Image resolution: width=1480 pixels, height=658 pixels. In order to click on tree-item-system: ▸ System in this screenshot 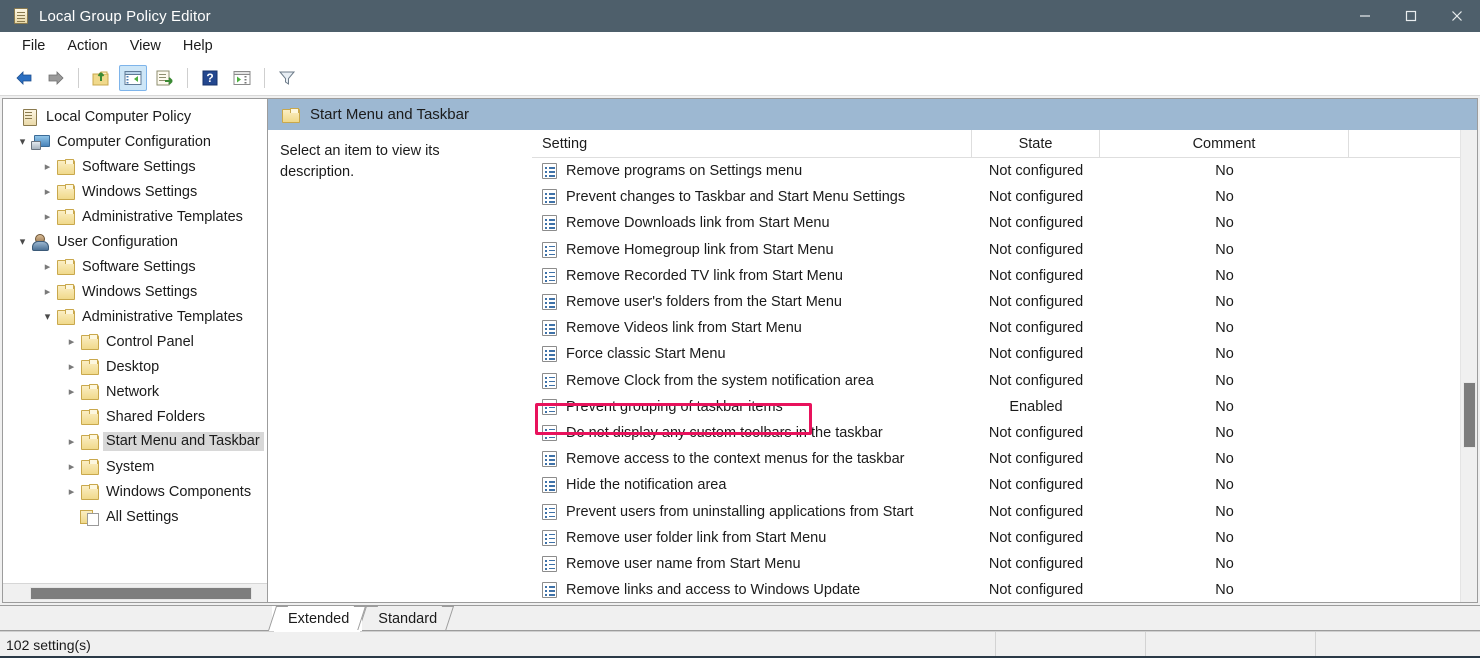, I will do `click(135, 466)`.